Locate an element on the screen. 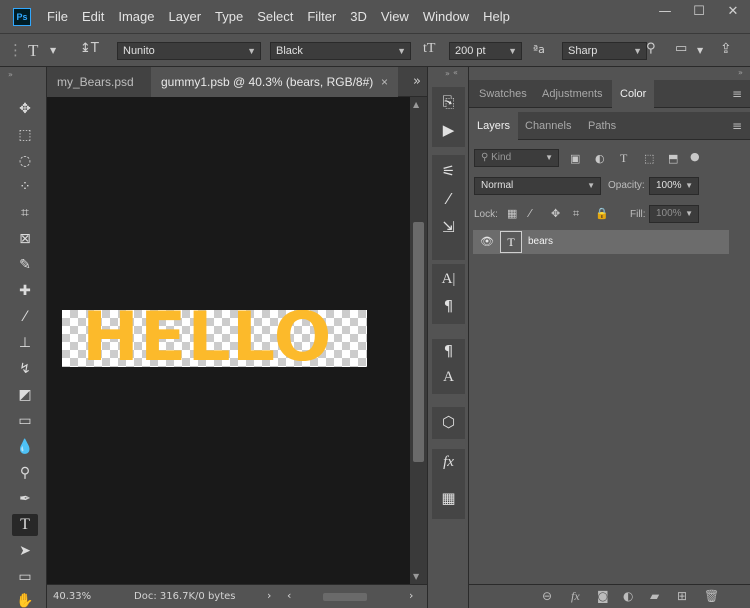 This screenshot has height=608, width=750. workspace-icon: ▭ is located at coordinates (681, 48).